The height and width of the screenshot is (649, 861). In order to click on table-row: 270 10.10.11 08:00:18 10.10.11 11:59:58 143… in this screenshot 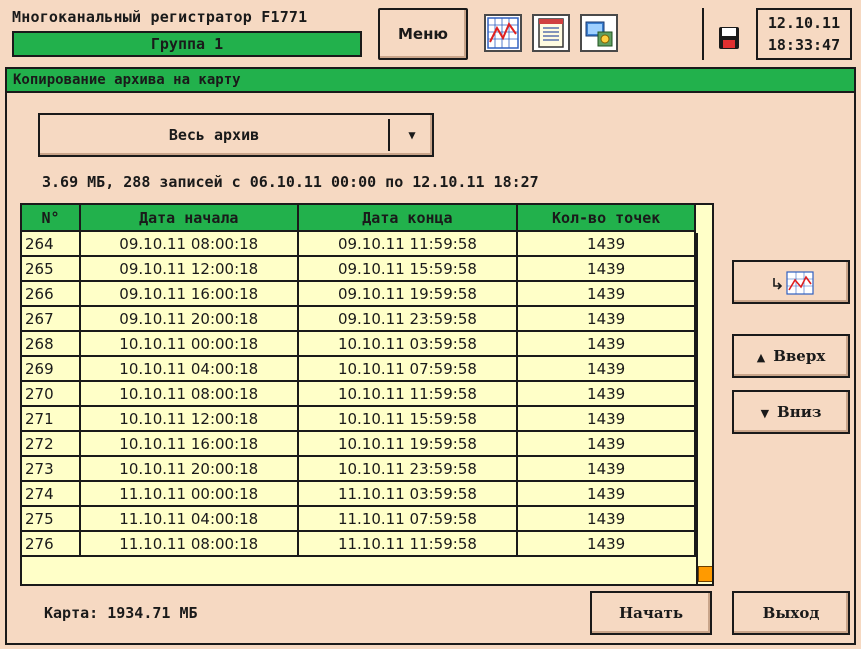, I will do `click(359, 394)`.